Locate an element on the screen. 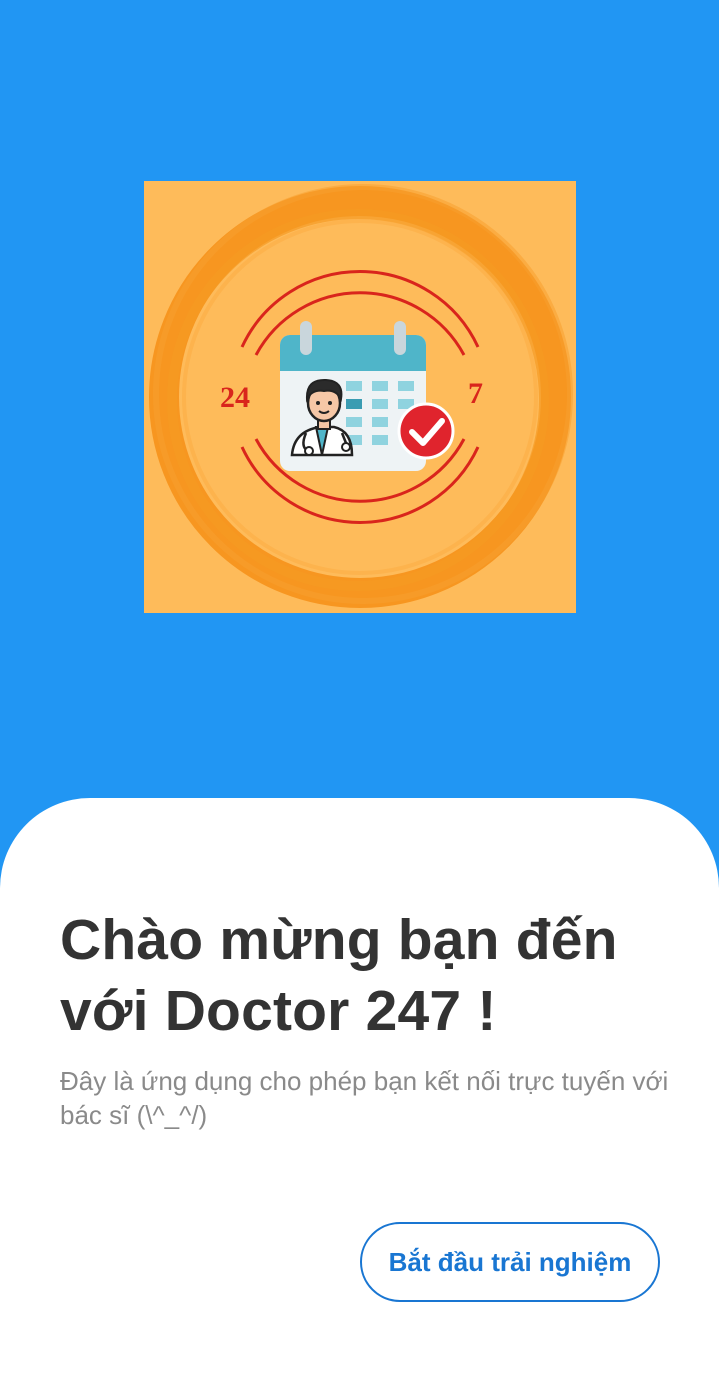 This screenshot has width=719, height=1397. welcome-title: Chào mừng bạn đến với Doctor 247 ! is located at coordinates (339, 975).